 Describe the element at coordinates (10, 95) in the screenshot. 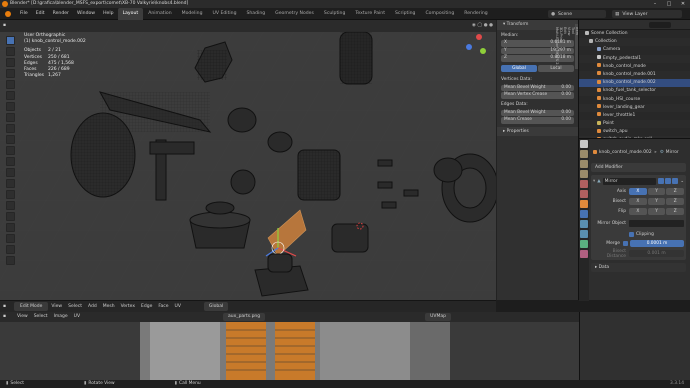

I see `transform-tool-icon` at that location.